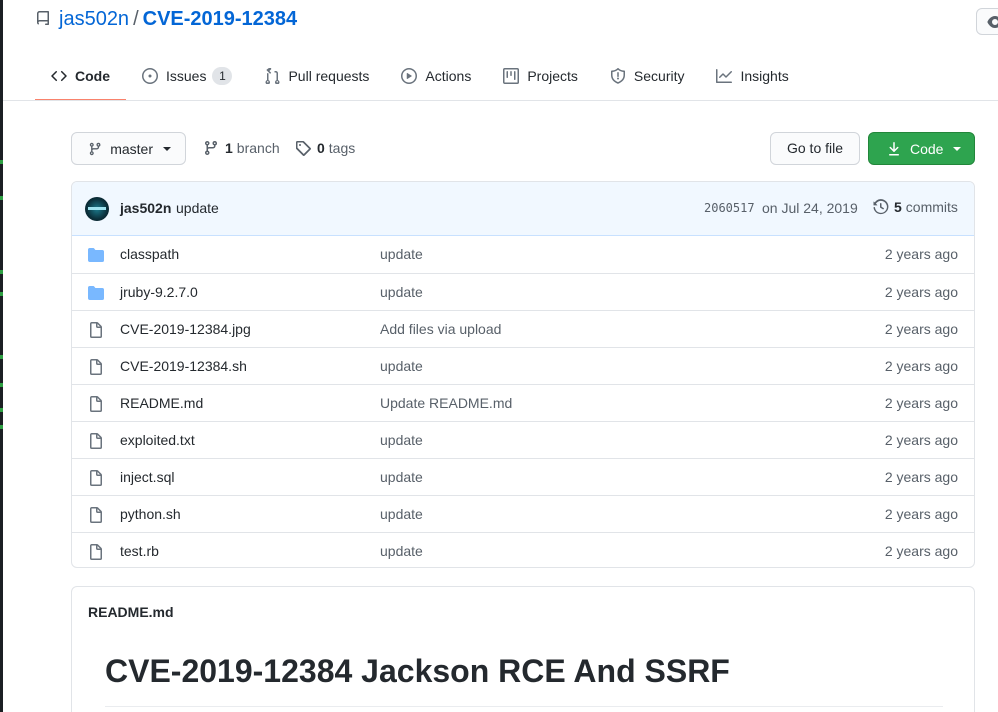 This screenshot has height=712, width=998. What do you see at coordinates (147, 477) in the screenshot?
I see `file-name-link: inject.sql` at bounding box center [147, 477].